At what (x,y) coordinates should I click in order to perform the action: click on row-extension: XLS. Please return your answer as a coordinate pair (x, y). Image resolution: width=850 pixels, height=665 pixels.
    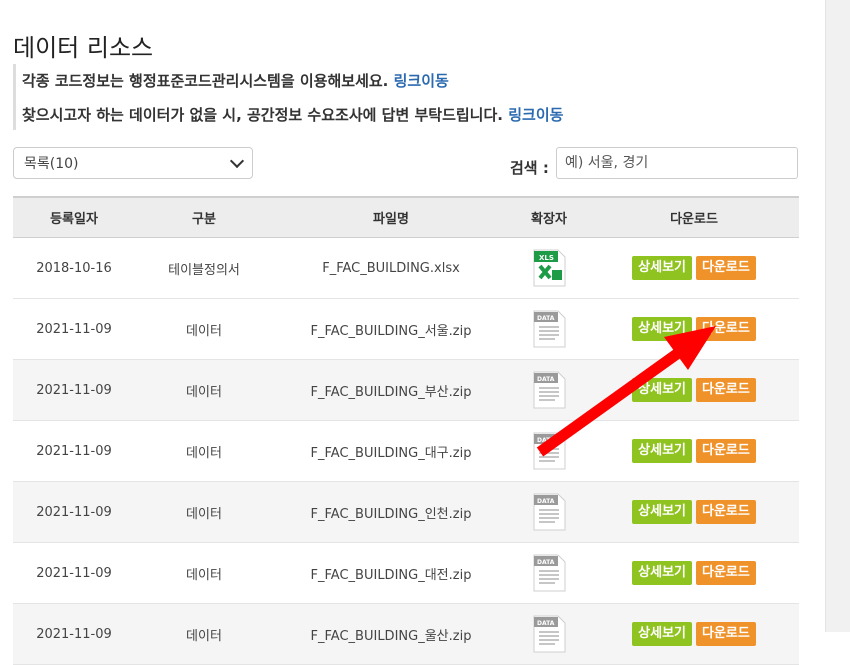
    Looking at the image, I should click on (549, 268).